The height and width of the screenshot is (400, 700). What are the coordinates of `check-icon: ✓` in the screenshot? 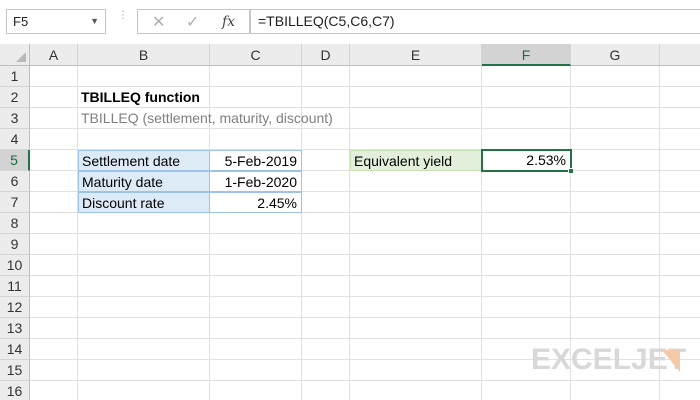 It's located at (192, 22).